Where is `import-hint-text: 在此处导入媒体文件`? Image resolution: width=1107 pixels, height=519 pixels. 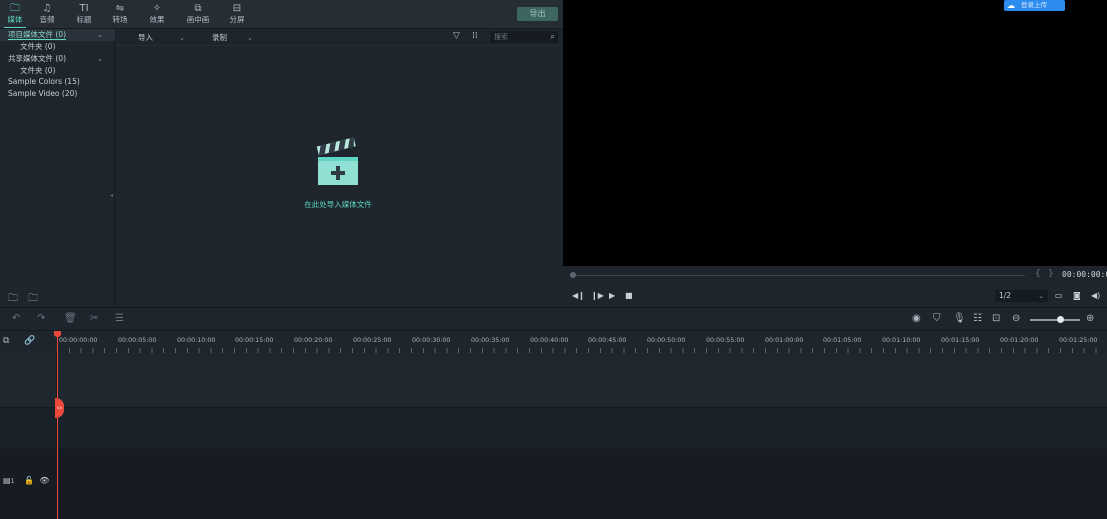 import-hint-text: 在此处导入媒体文件 is located at coordinates (338, 204).